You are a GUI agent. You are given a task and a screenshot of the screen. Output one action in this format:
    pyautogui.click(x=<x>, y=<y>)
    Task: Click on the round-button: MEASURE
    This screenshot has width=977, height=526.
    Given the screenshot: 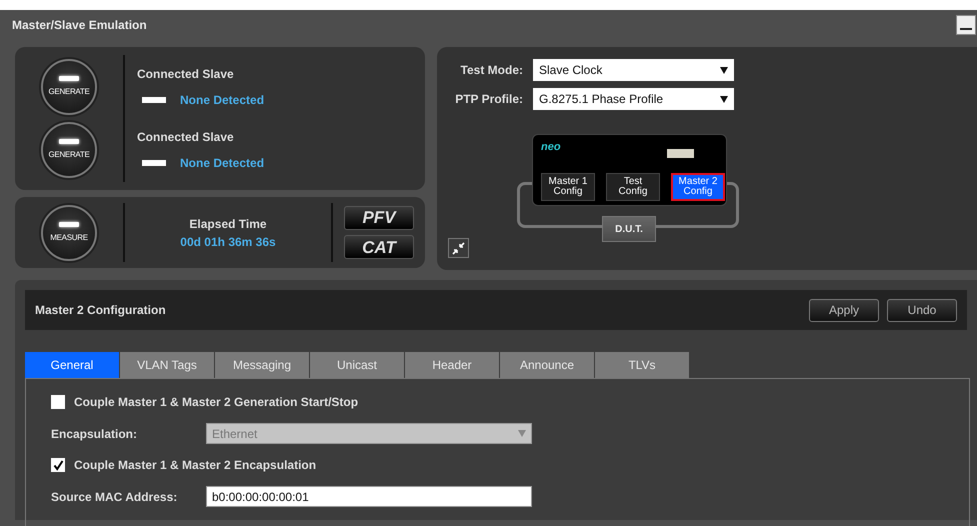 What is the action you would take?
    pyautogui.click(x=69, y=232)
    